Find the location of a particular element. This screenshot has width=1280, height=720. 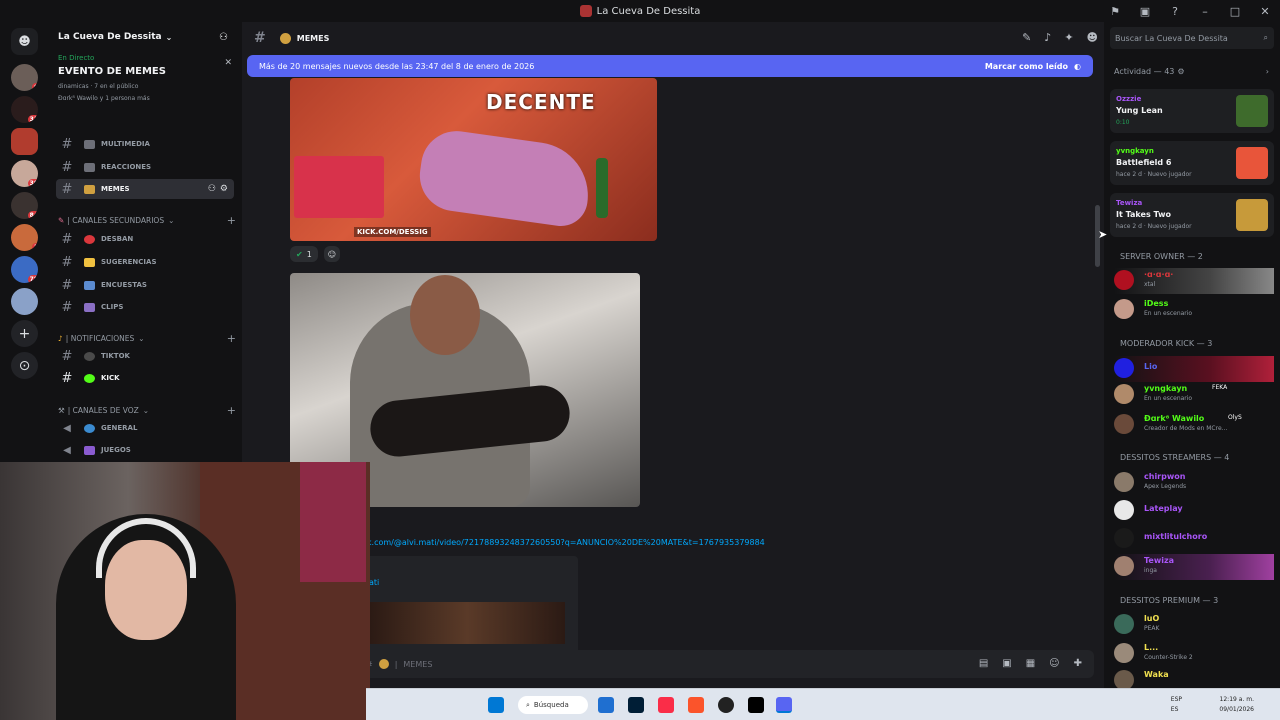

screen-icon: ▣ is located at coordinates (1145, 11).